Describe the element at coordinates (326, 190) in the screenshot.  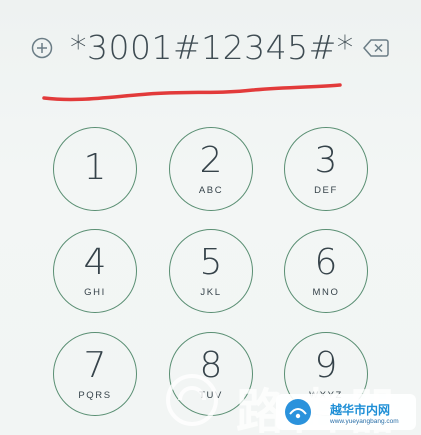
I see `key-letters: DEF` at that location.